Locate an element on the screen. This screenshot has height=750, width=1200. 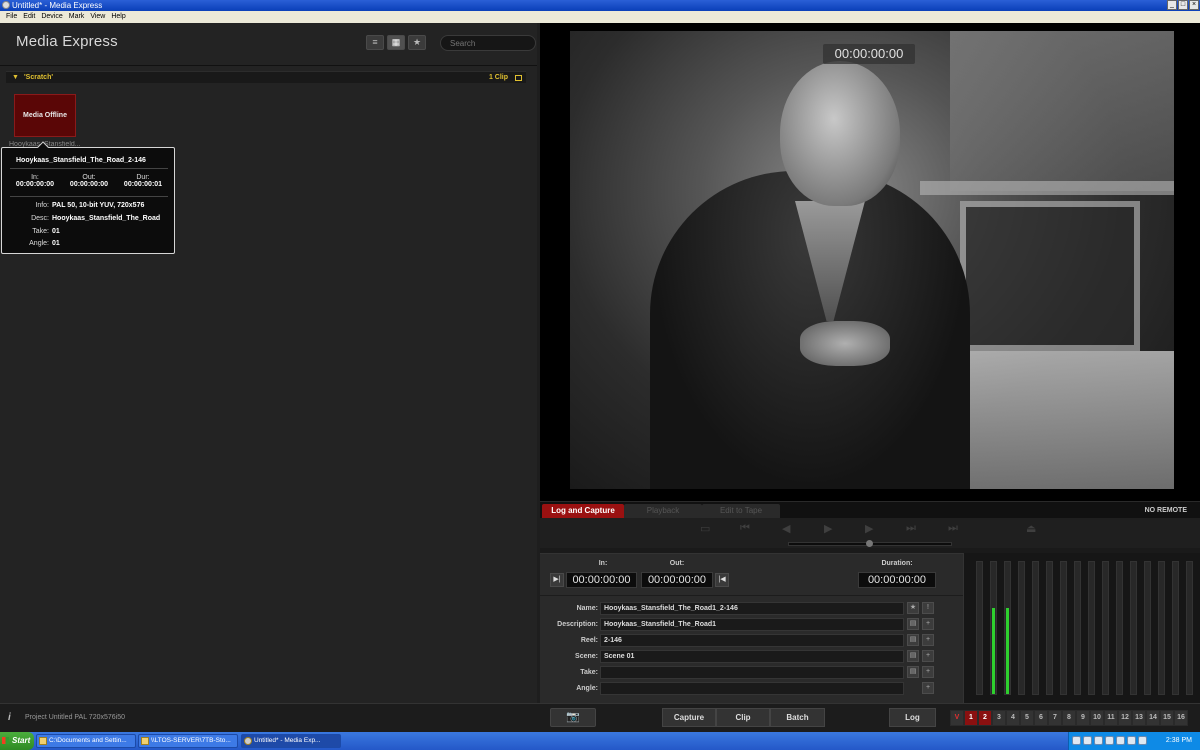
clip-button: Clip is located at coordinates (743, 717).